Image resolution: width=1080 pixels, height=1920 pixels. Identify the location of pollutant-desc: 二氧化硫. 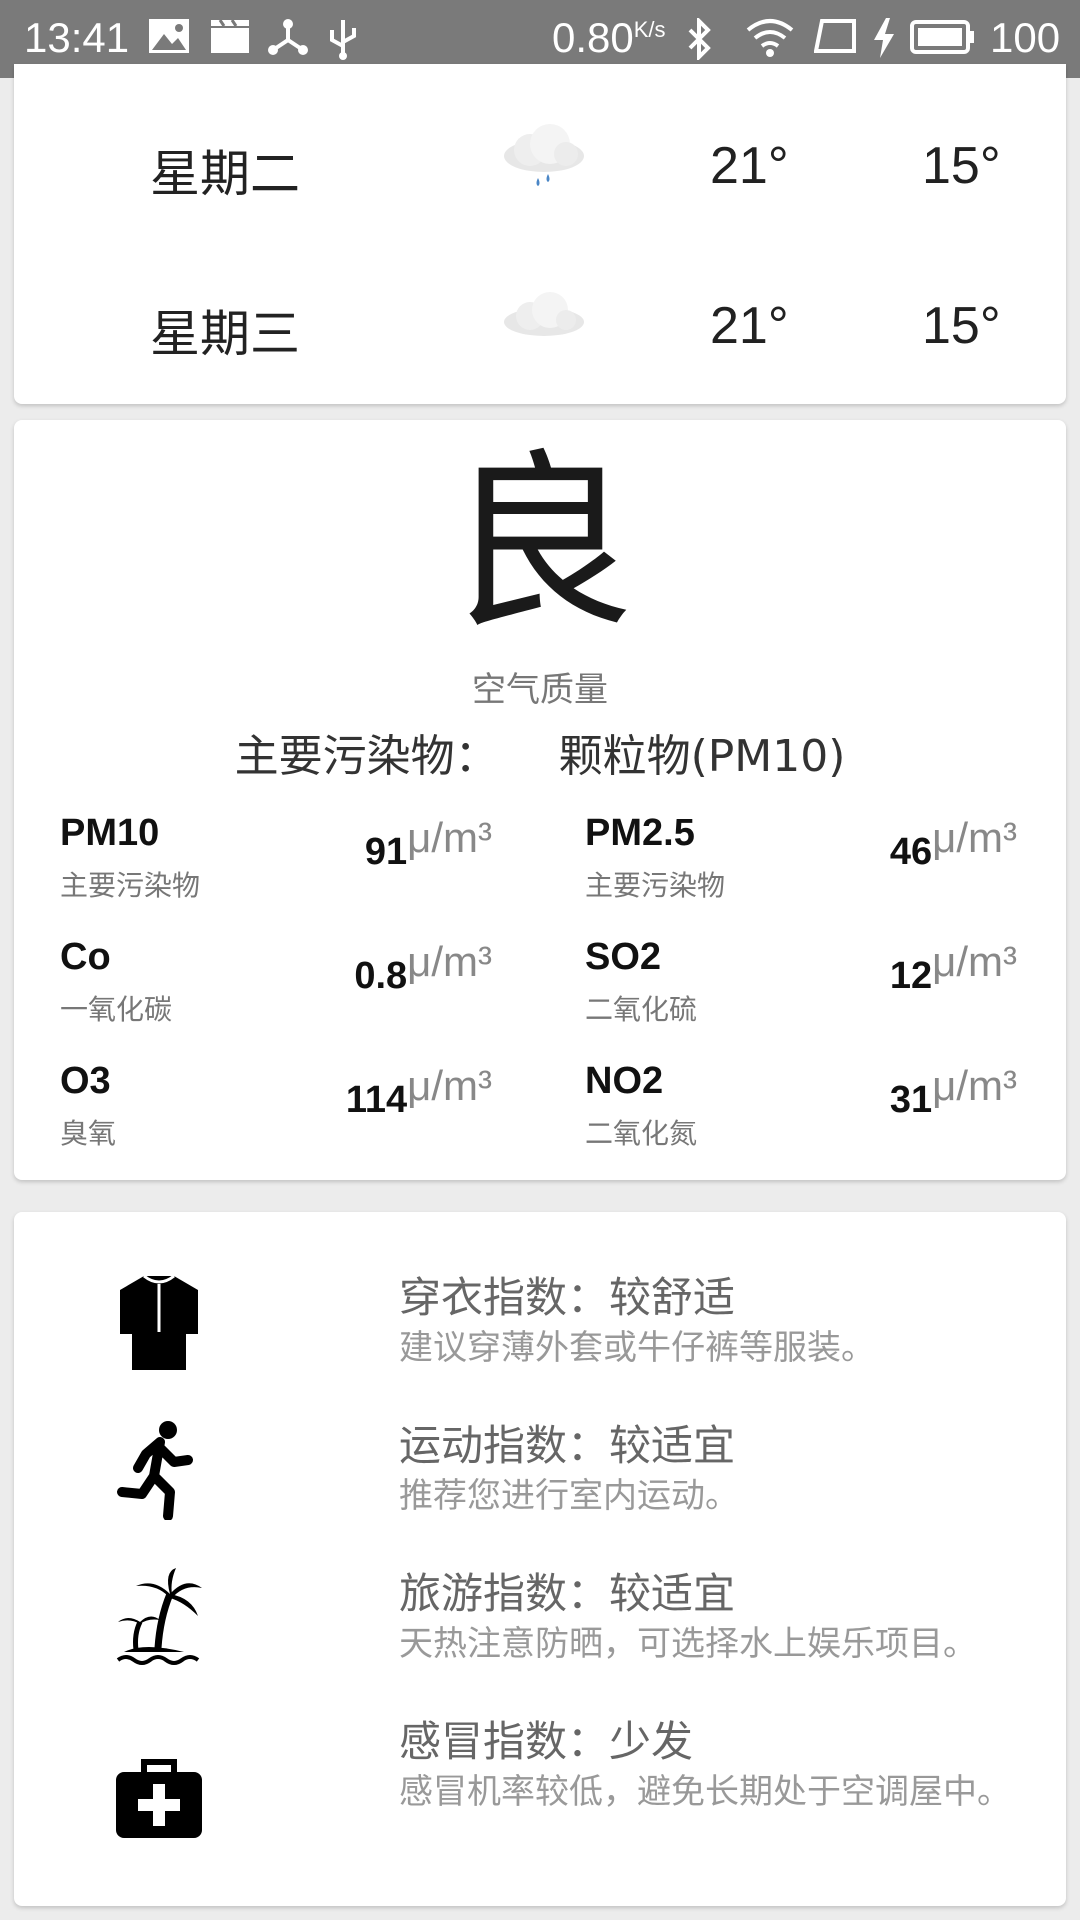
(641, 1009).